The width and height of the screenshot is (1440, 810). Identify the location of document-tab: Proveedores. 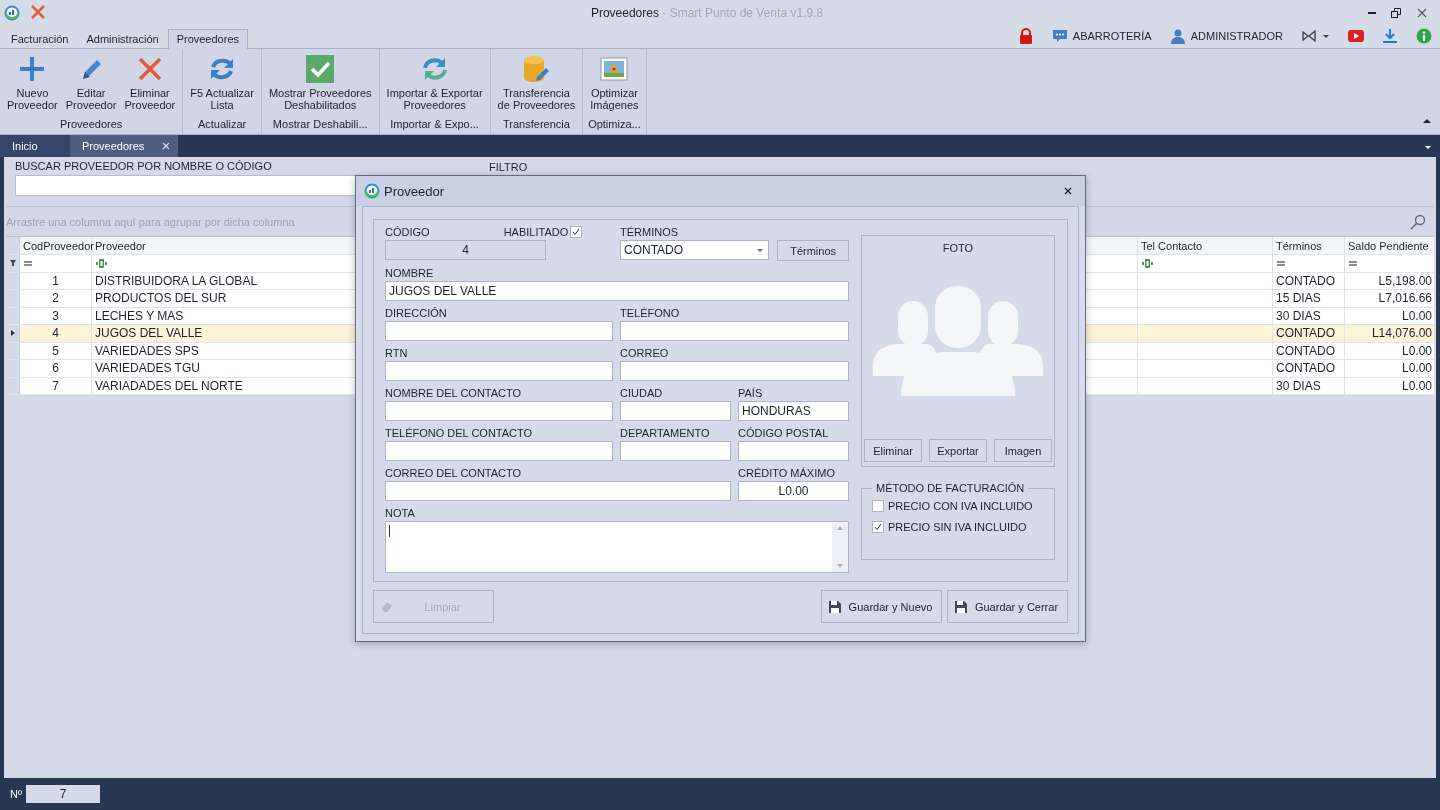
(124, 146).